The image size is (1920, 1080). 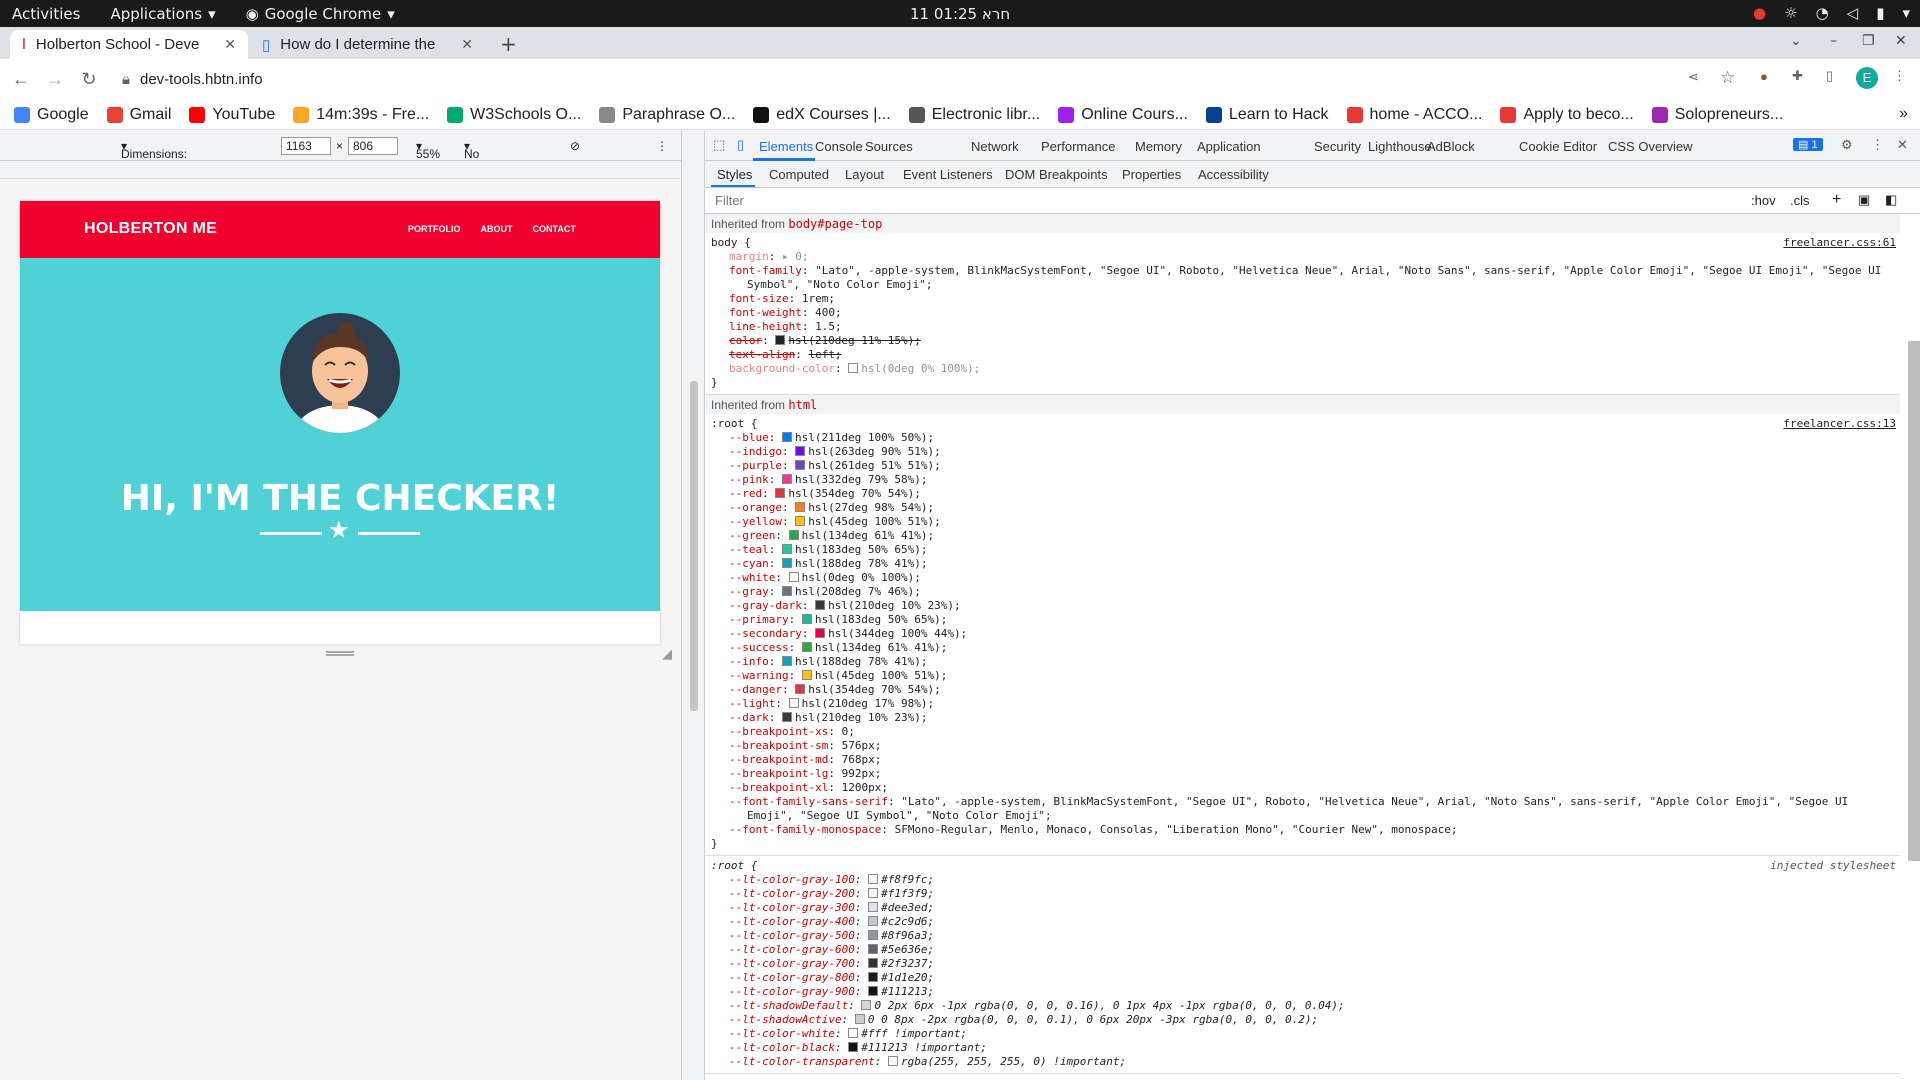 What do you see at coordinates (46, 14) in the screenshot?
I see `activities-button: Activities` at bounding box center [46, 14].